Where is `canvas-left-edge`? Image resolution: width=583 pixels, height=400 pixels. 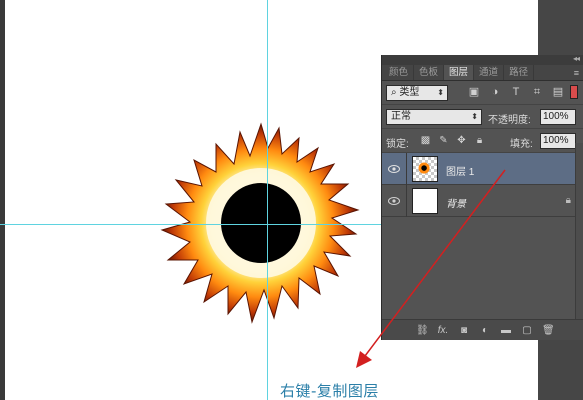 canvas-left-edge is located at coordinates (2, 200).